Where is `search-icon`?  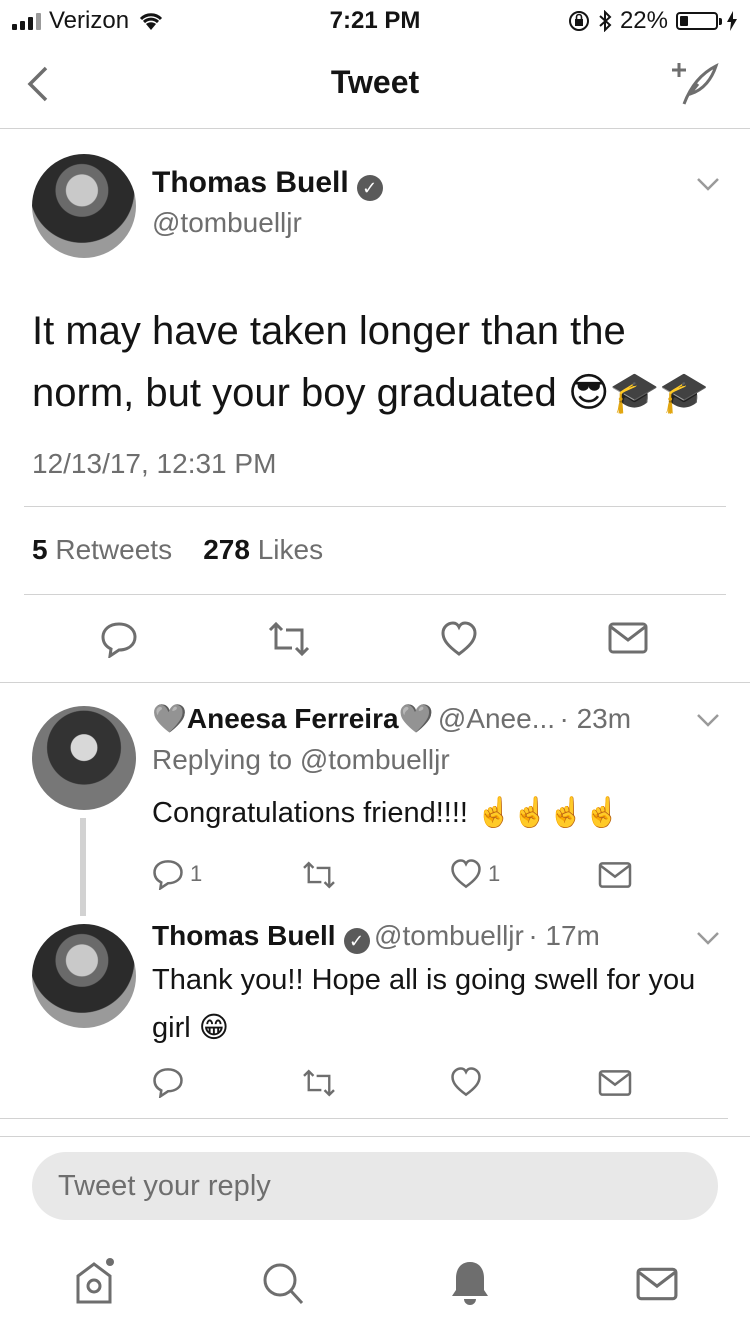
search-icon is located at coordinates (283, 1284).